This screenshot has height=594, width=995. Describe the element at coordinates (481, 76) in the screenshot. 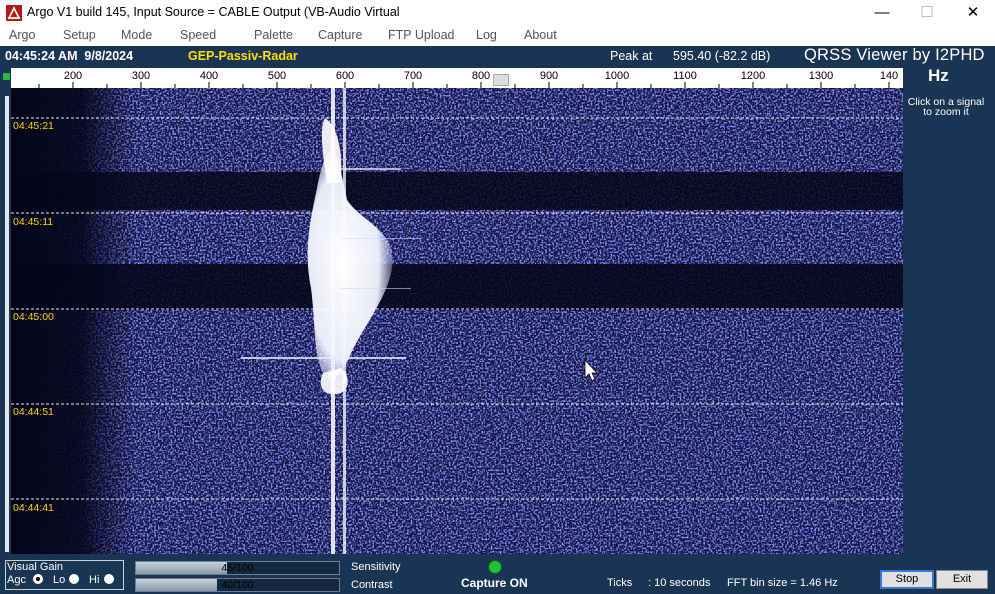

I see `ruler-label: 800` at that location.